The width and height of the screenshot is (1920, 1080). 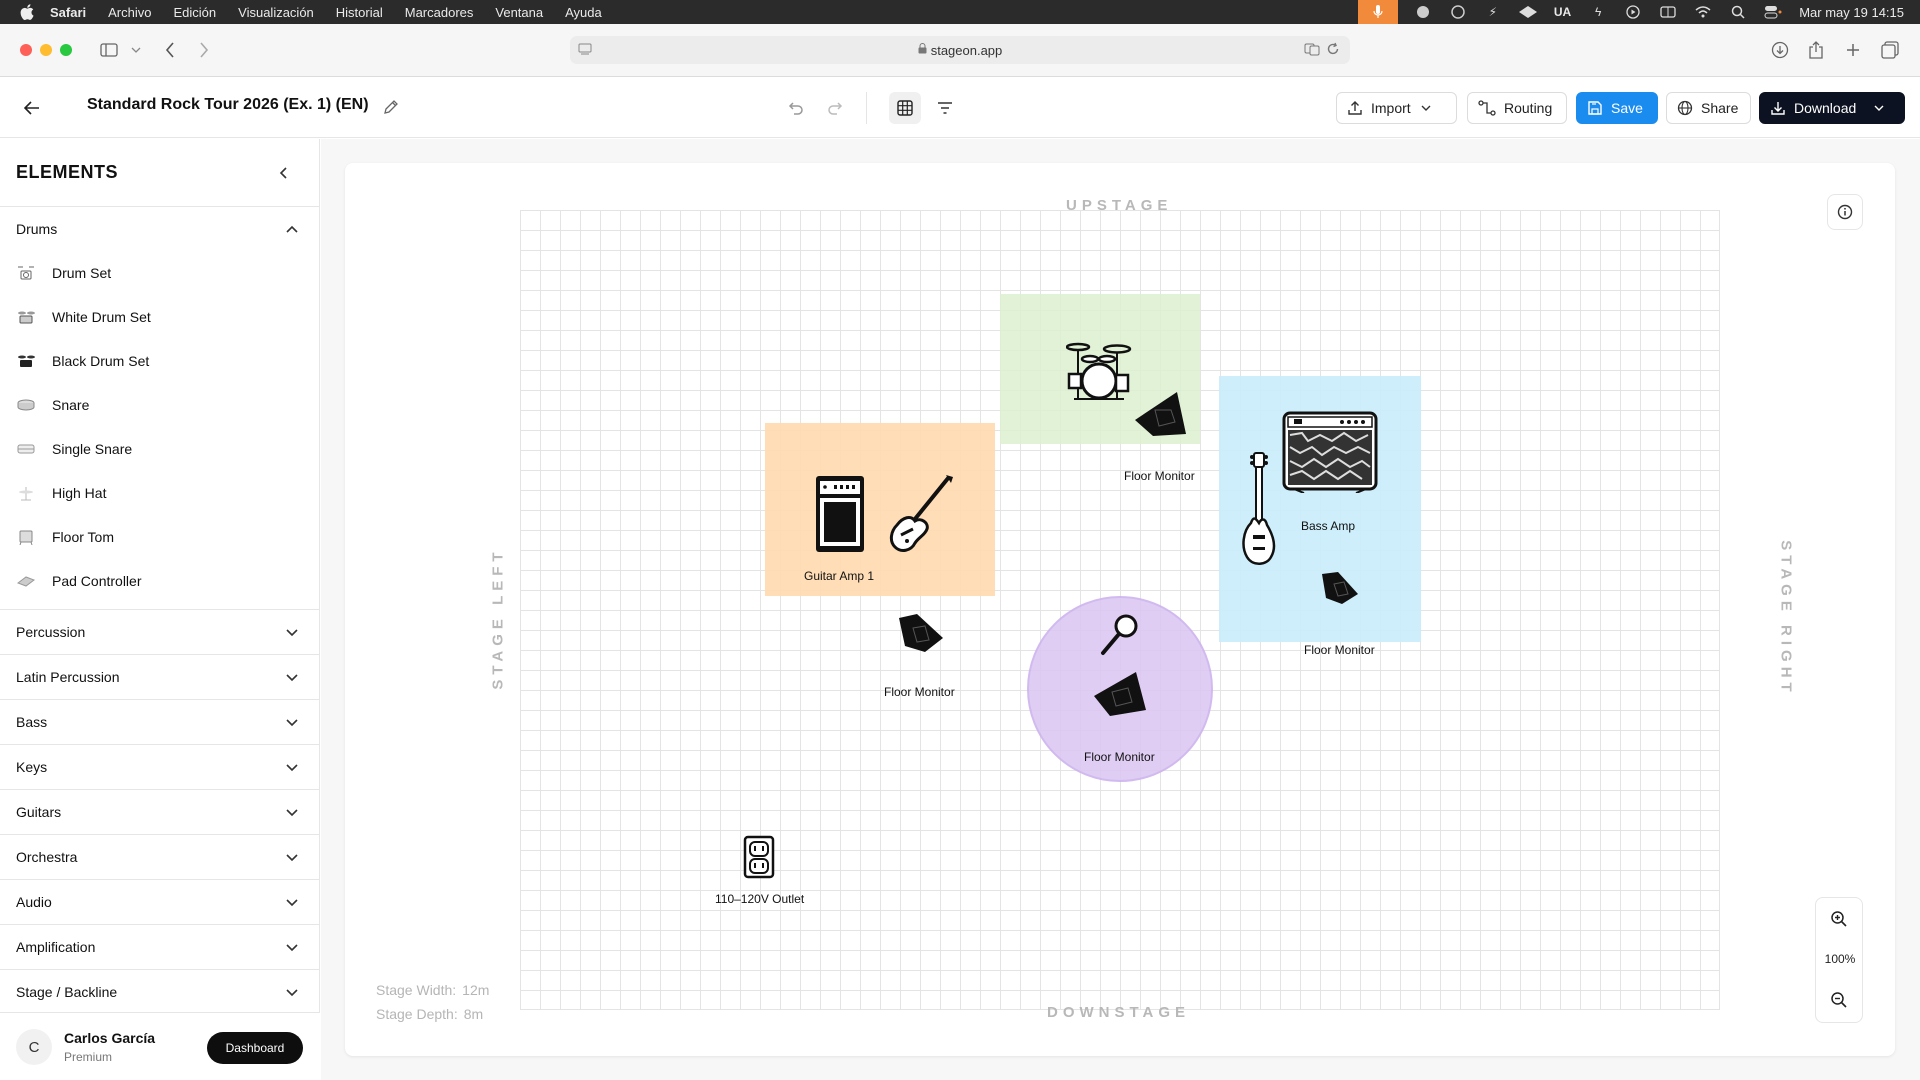 I want to click on browser-chrome: stageon.app, so click(x=960, y=50).